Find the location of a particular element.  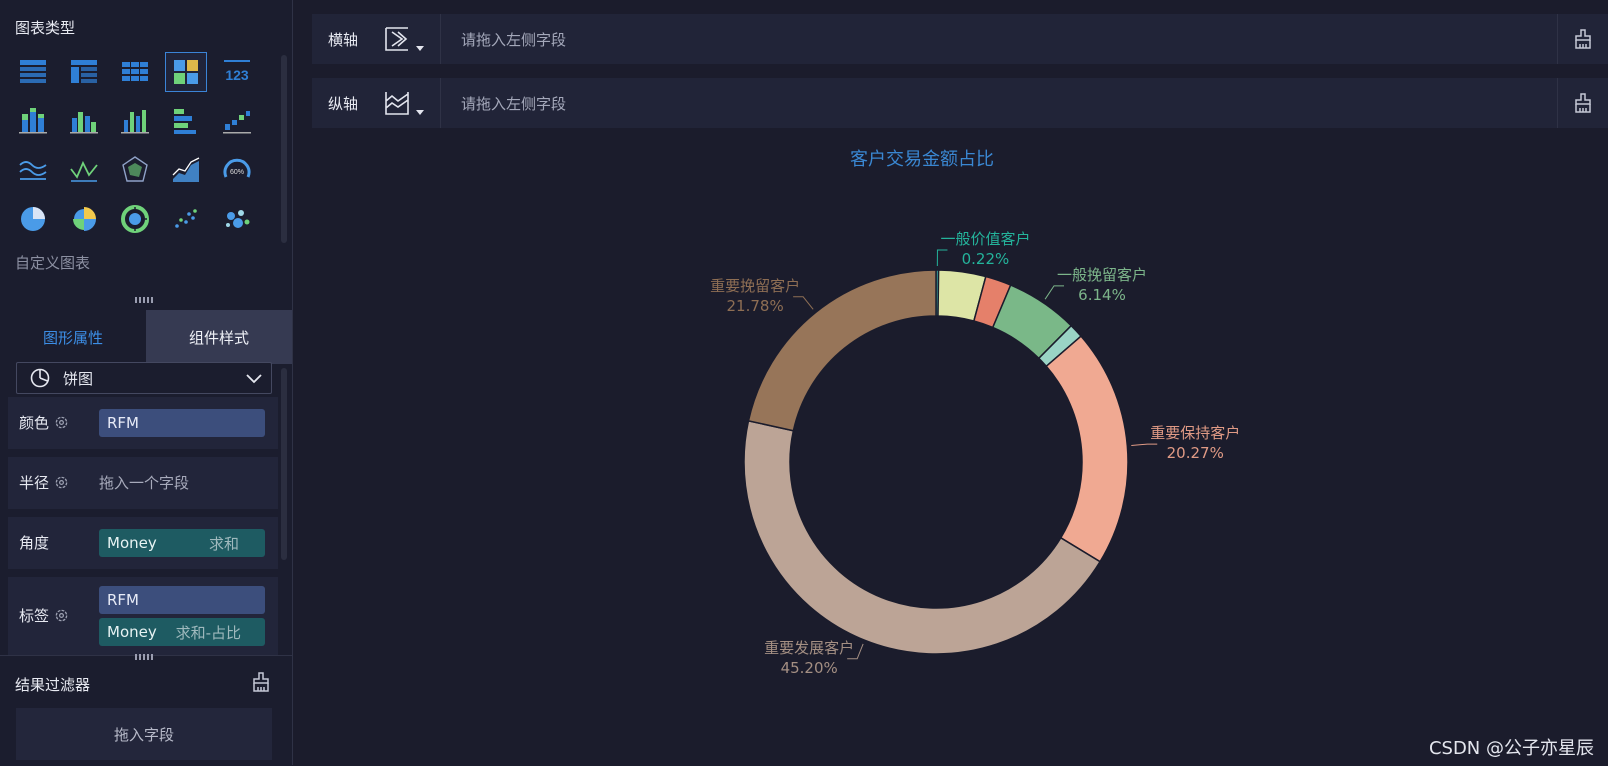

bar-chart-icon is located at coordinates (135, 121).